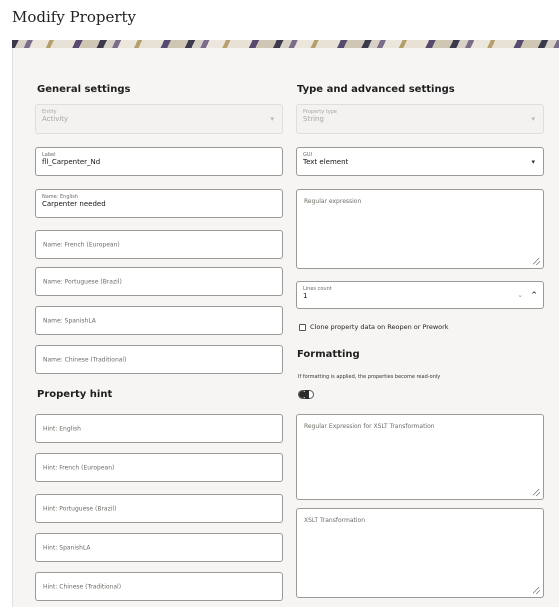 The image size is (559, 607). I want to click on label-field-value: fll_Carpenter_Nd, so click(71, 162).